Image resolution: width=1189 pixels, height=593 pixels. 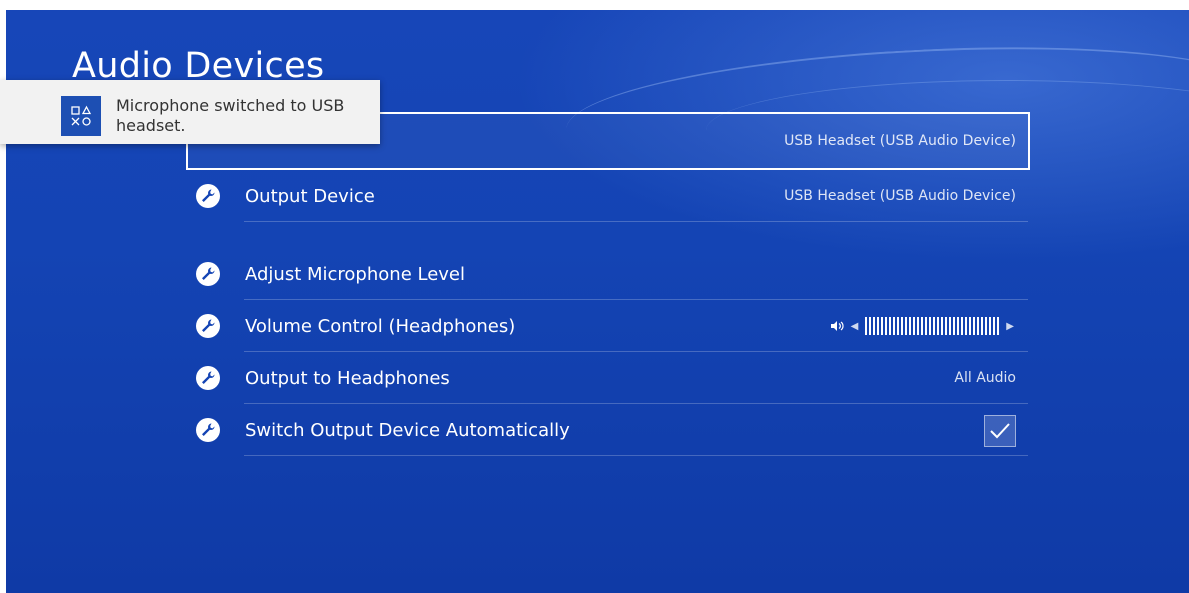 I want to click on switch-output-automatically-checkbox, so click(x=1000, y=431).